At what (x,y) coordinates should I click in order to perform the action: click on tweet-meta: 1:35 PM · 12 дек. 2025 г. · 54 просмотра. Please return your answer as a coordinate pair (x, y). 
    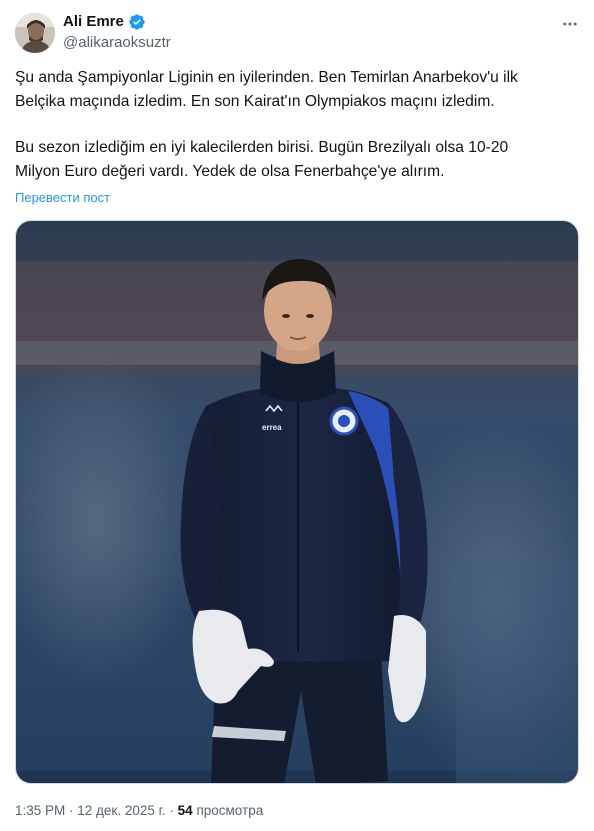
    Looking at the image, I should click on (139, 811).